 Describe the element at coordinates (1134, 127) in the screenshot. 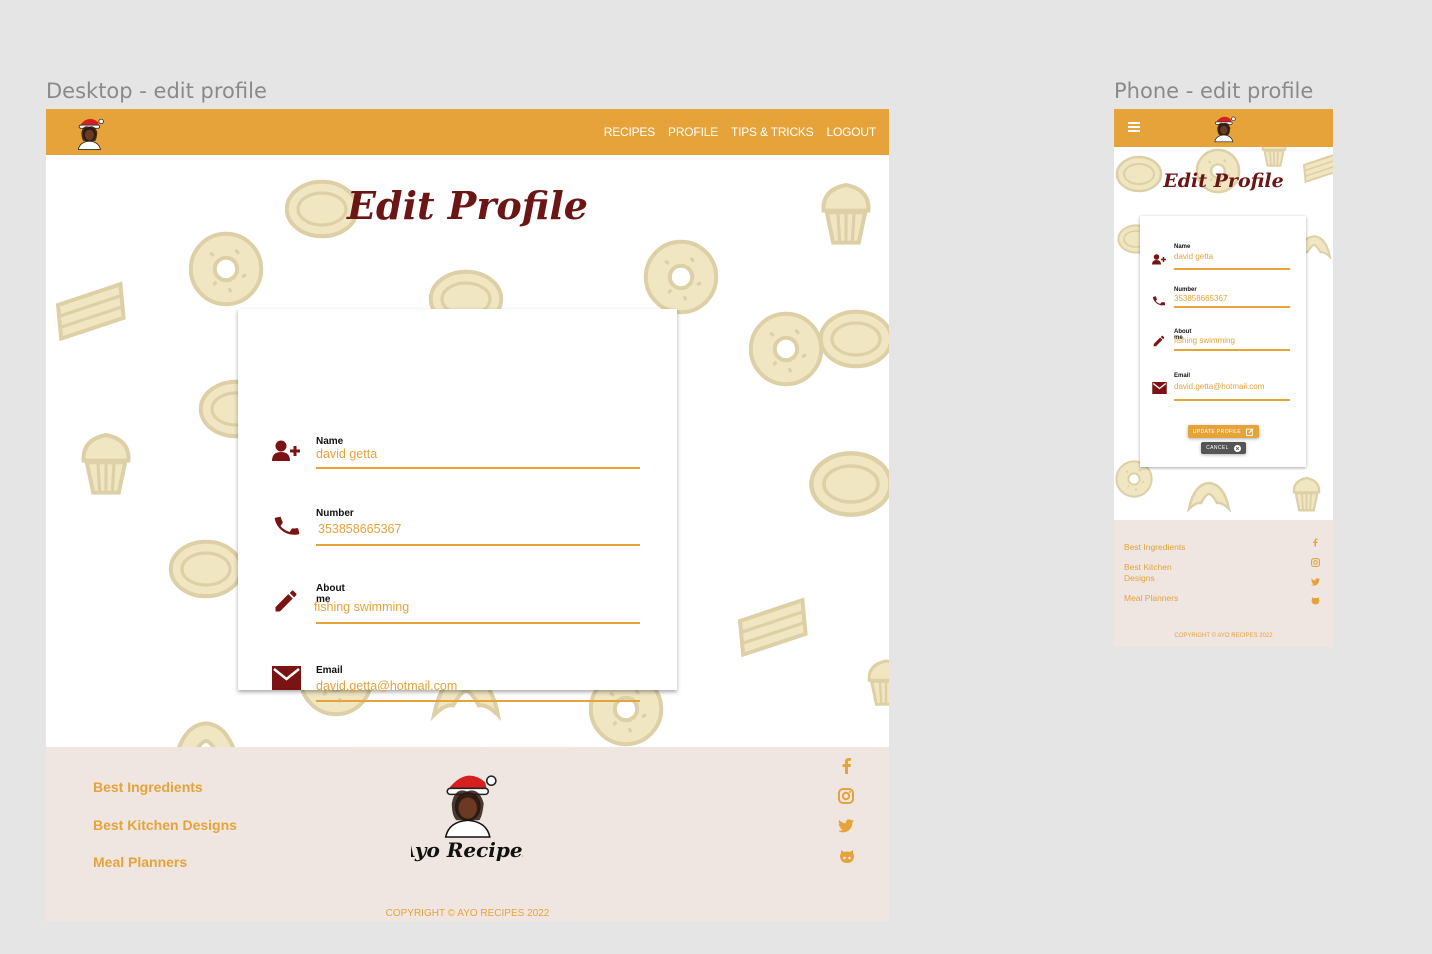

I see `hamburger-menu-icon` at that location.